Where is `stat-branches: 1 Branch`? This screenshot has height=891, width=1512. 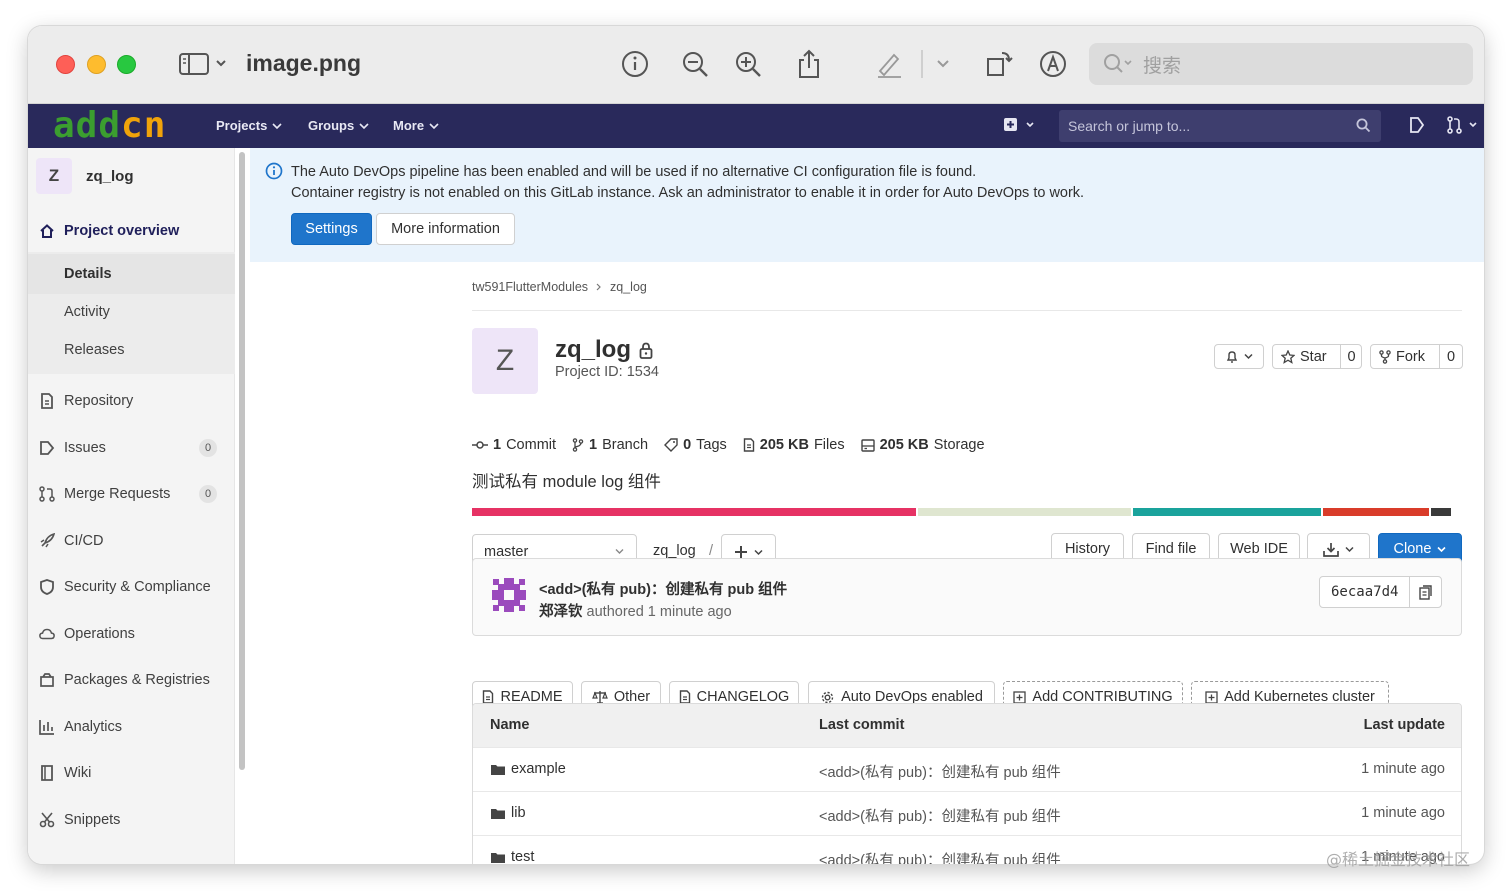 stat-branches: 1 Branch is located at coordinates (610, 445).